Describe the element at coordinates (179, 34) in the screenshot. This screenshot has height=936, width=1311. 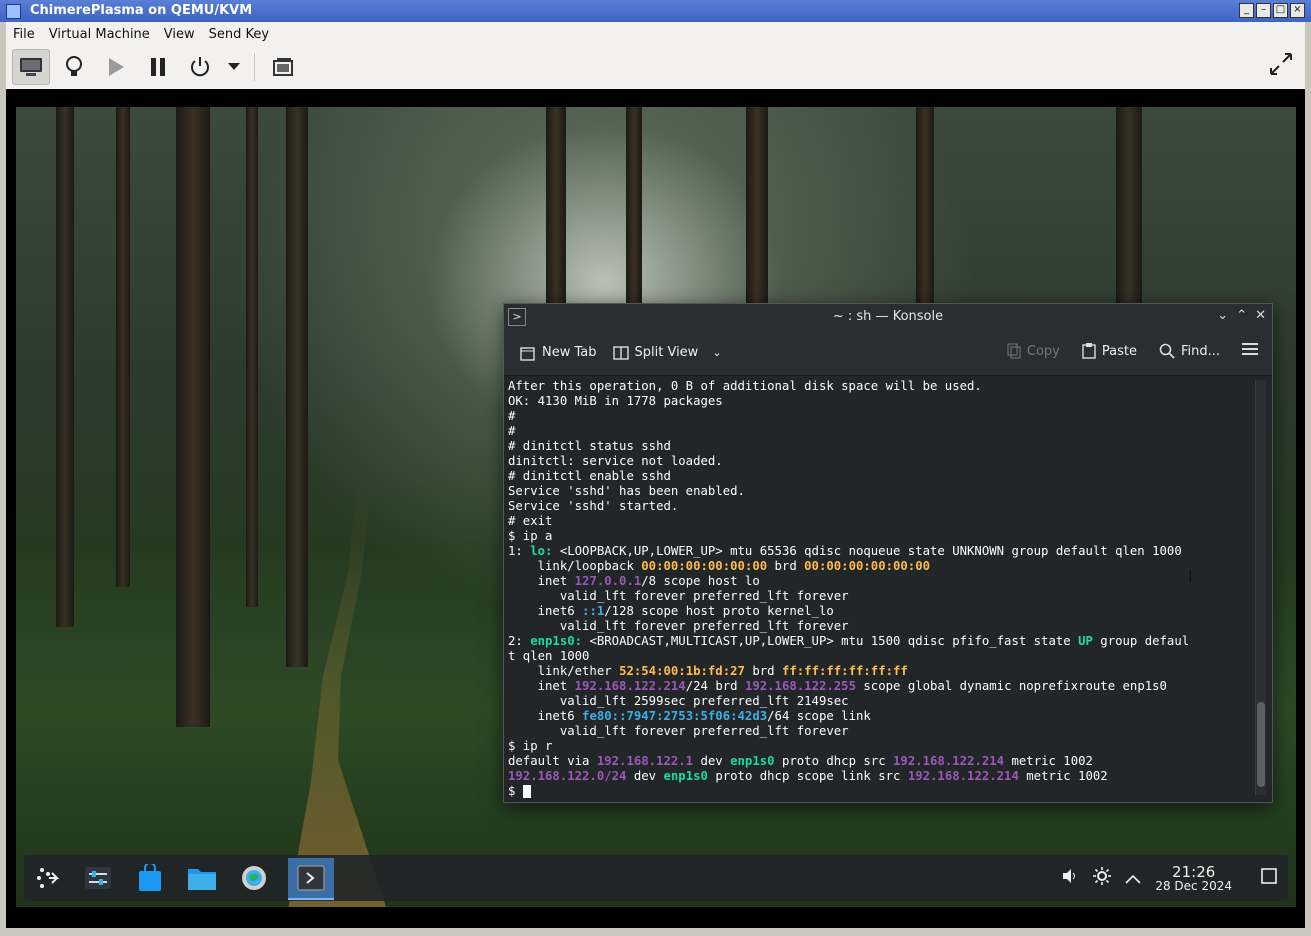
I see `menu-view: View` at that location.